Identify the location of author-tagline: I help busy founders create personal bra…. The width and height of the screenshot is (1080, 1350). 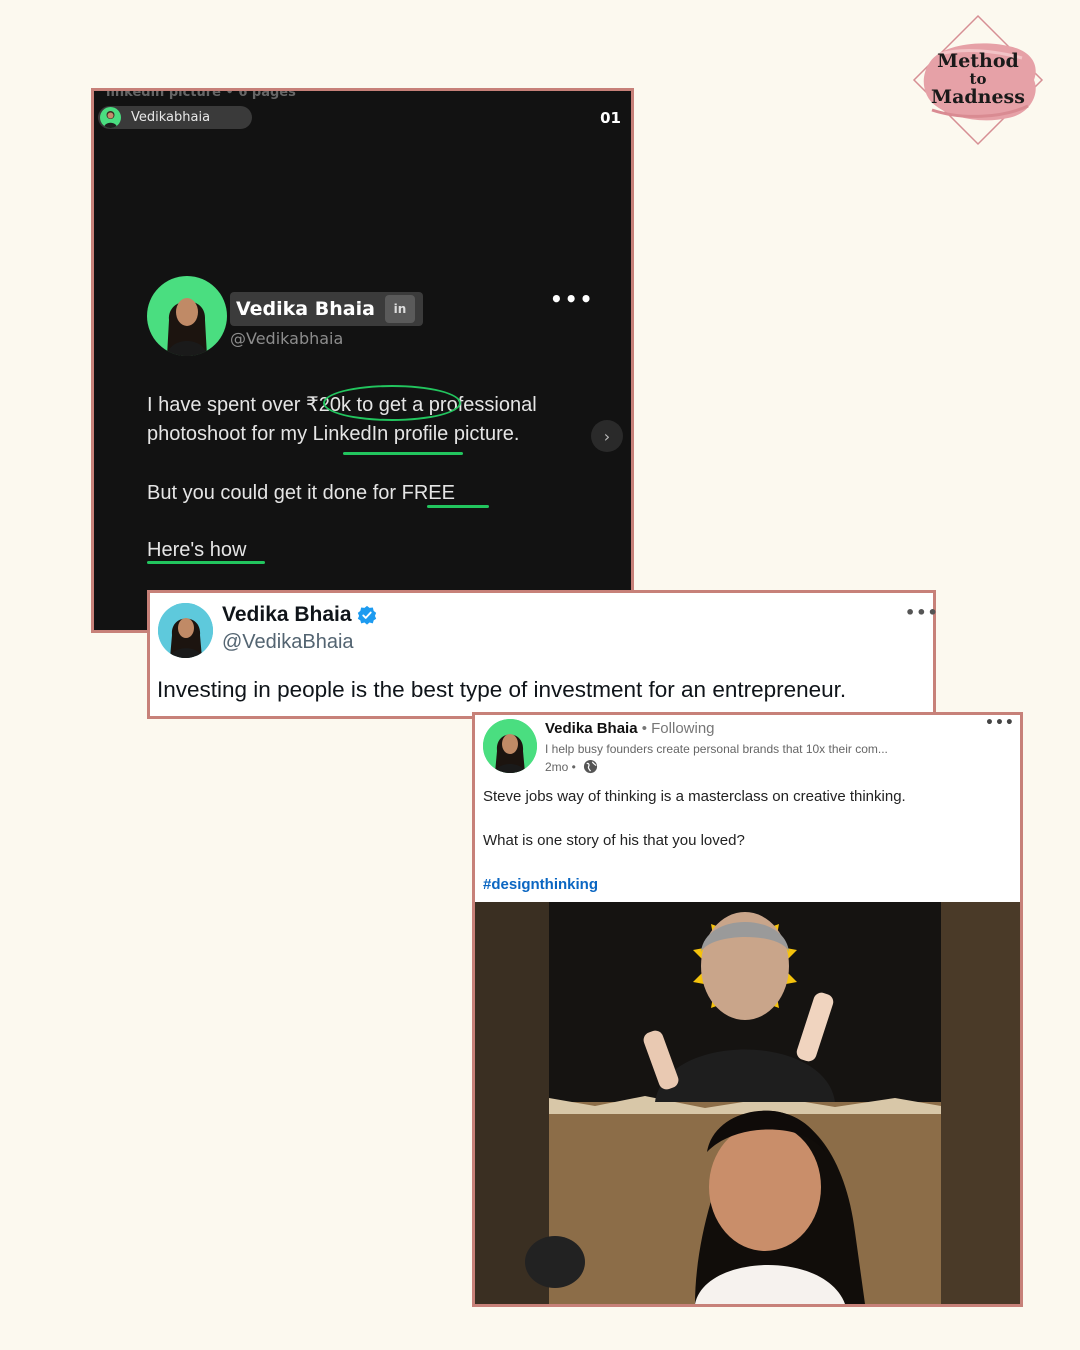
(716, 749).